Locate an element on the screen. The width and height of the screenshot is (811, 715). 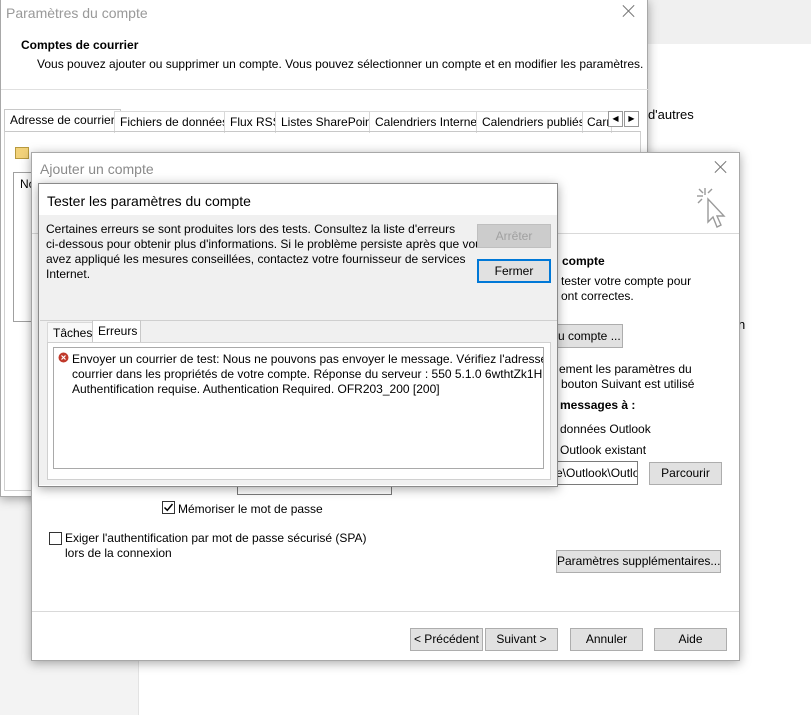
checkmark-icon is located at coordinates (168, 507).